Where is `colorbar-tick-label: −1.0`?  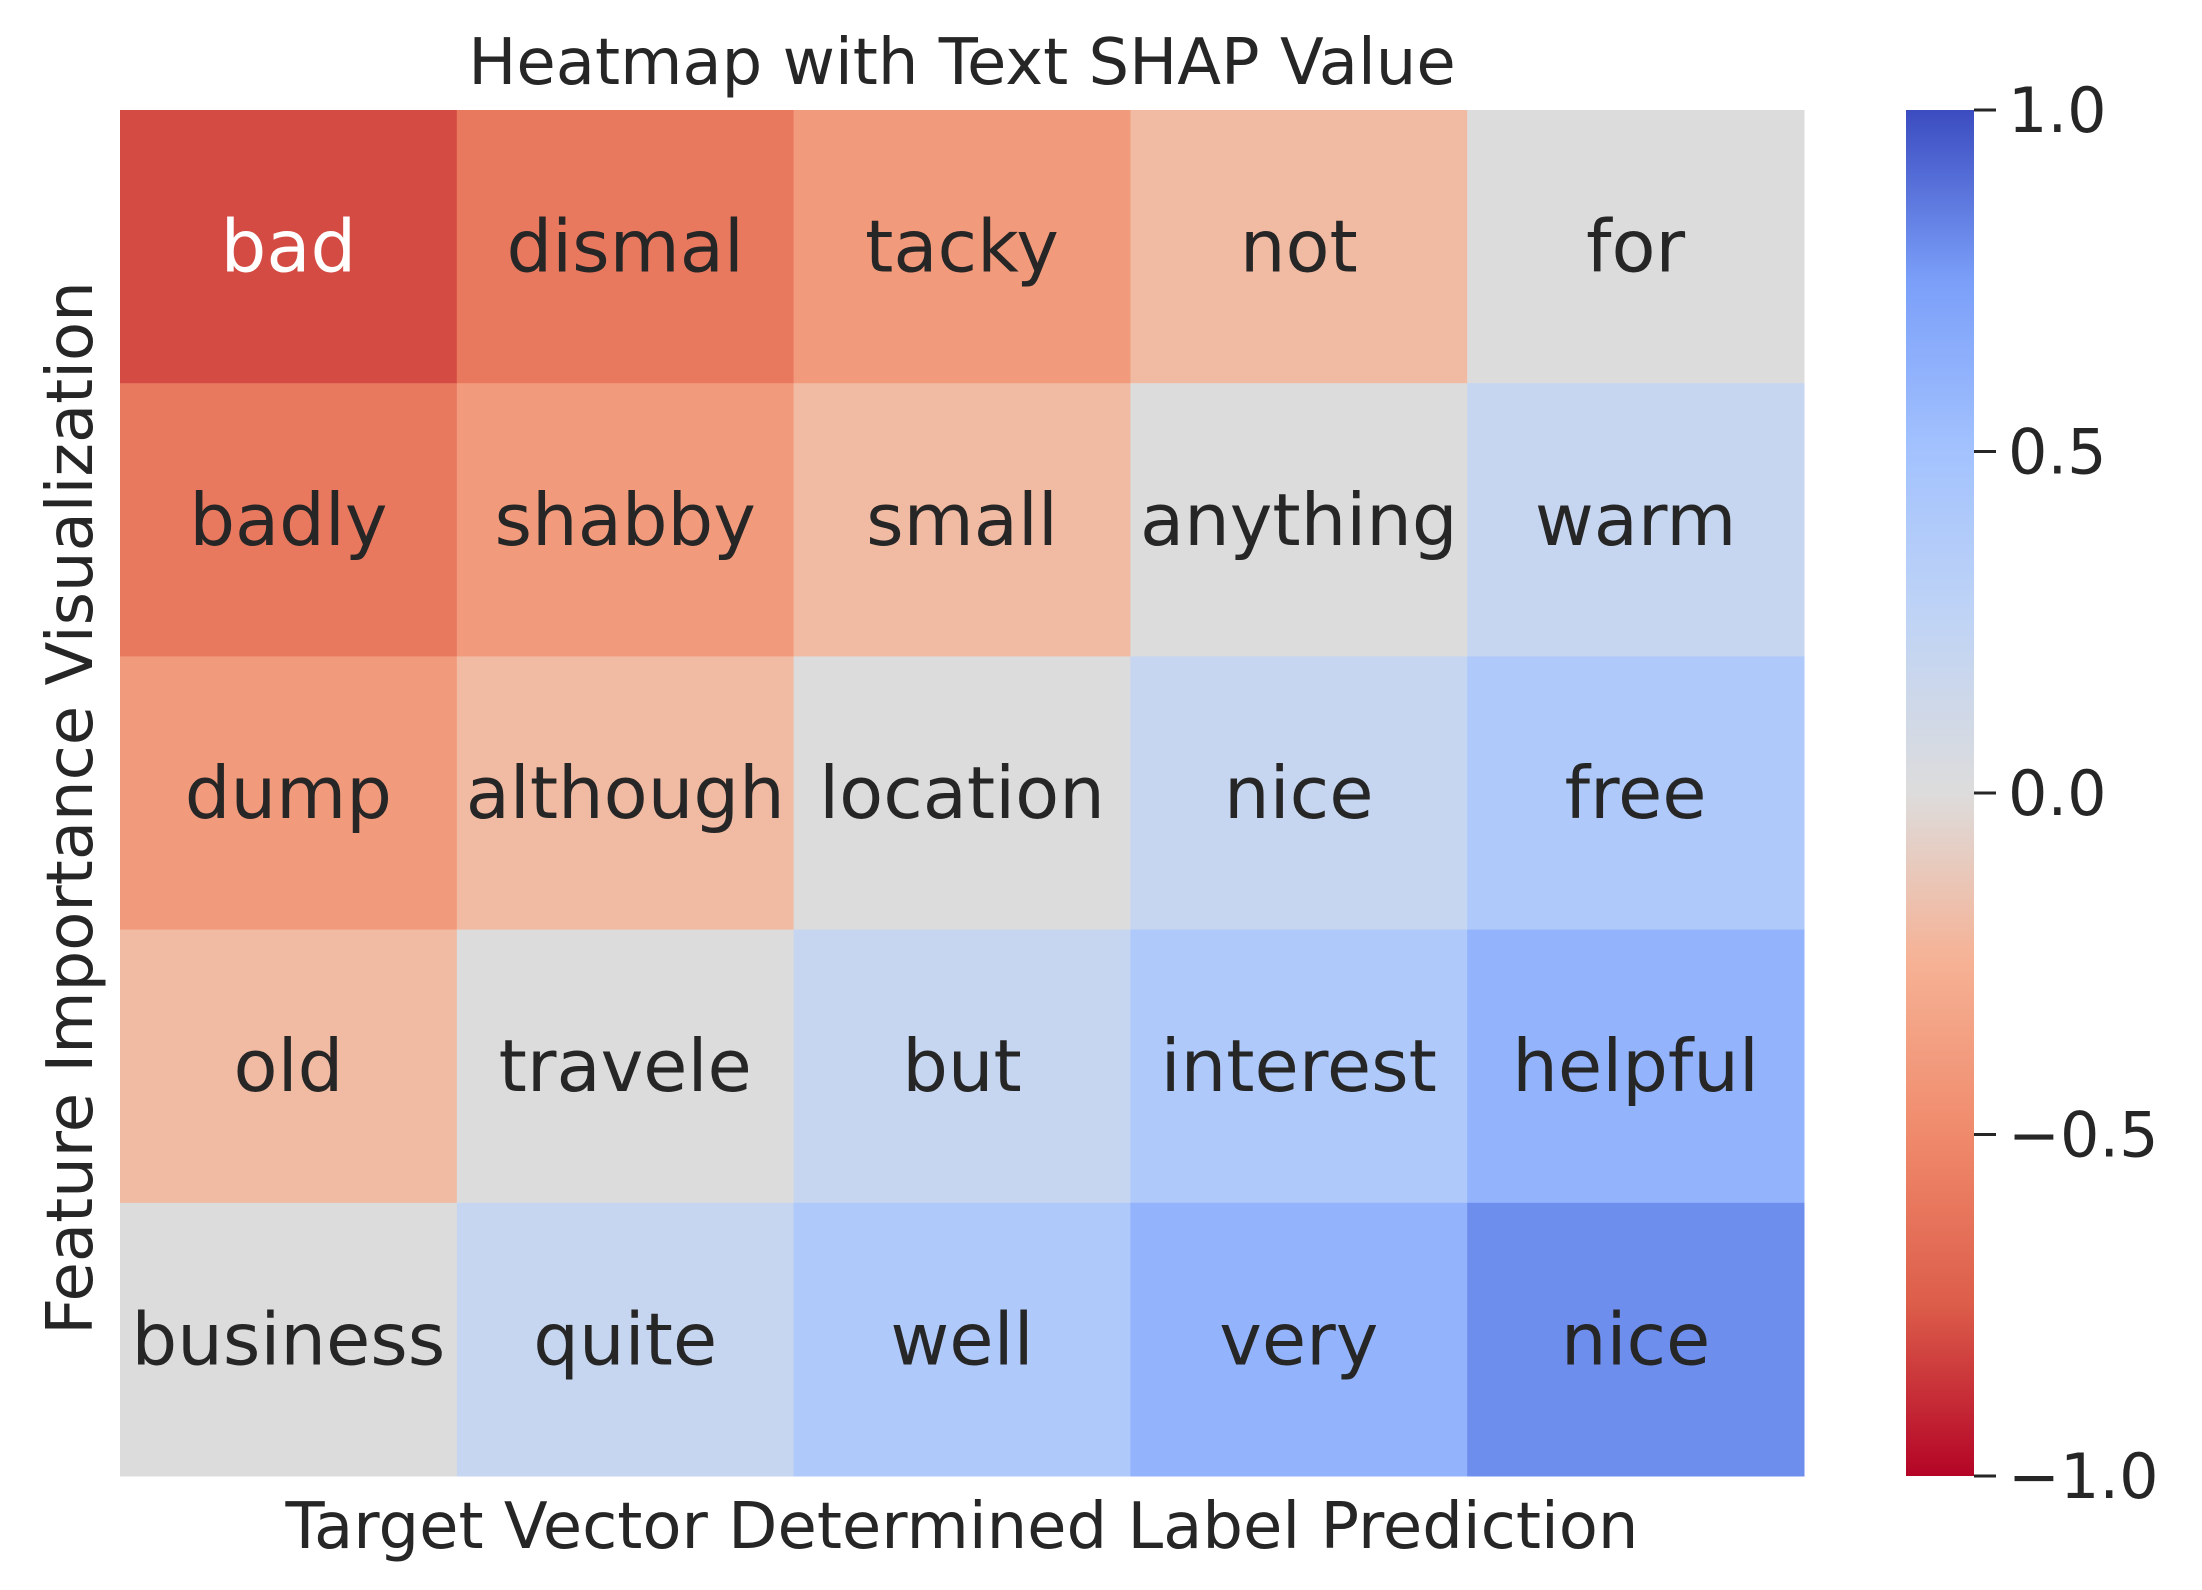 colorbar-tick-label: −1.0 is located at coordinates (2083, 1476).